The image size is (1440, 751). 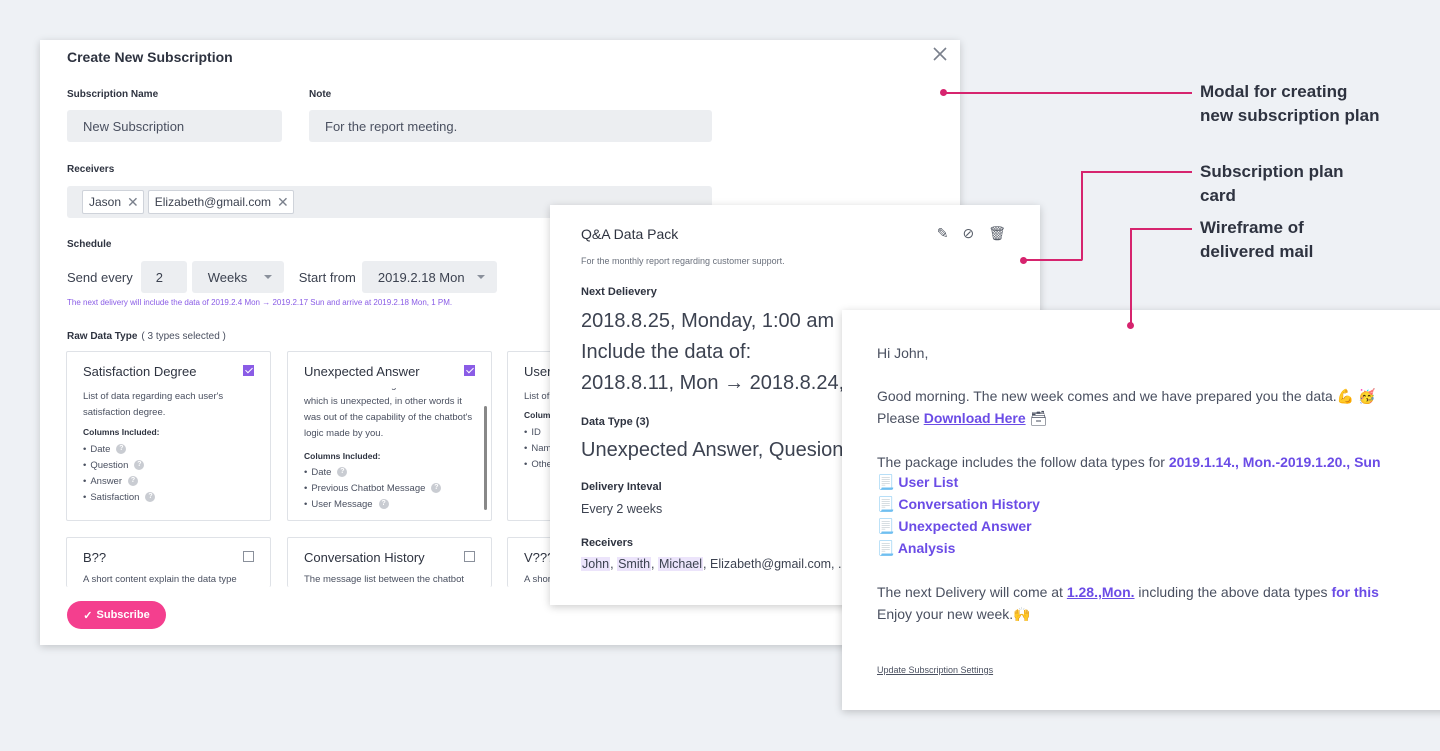 I want to click on receivers-label: Receivers, so click(x=91, y=169).